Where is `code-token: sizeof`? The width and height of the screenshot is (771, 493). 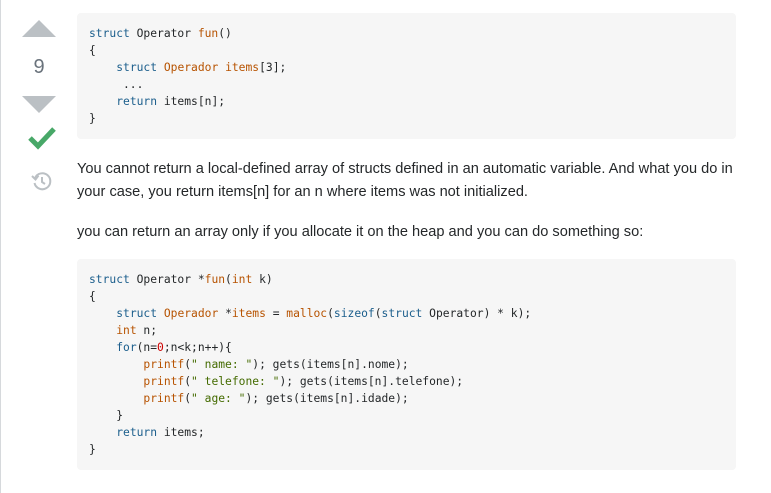 code-token: sizeof is located at coordinates (354, 313).